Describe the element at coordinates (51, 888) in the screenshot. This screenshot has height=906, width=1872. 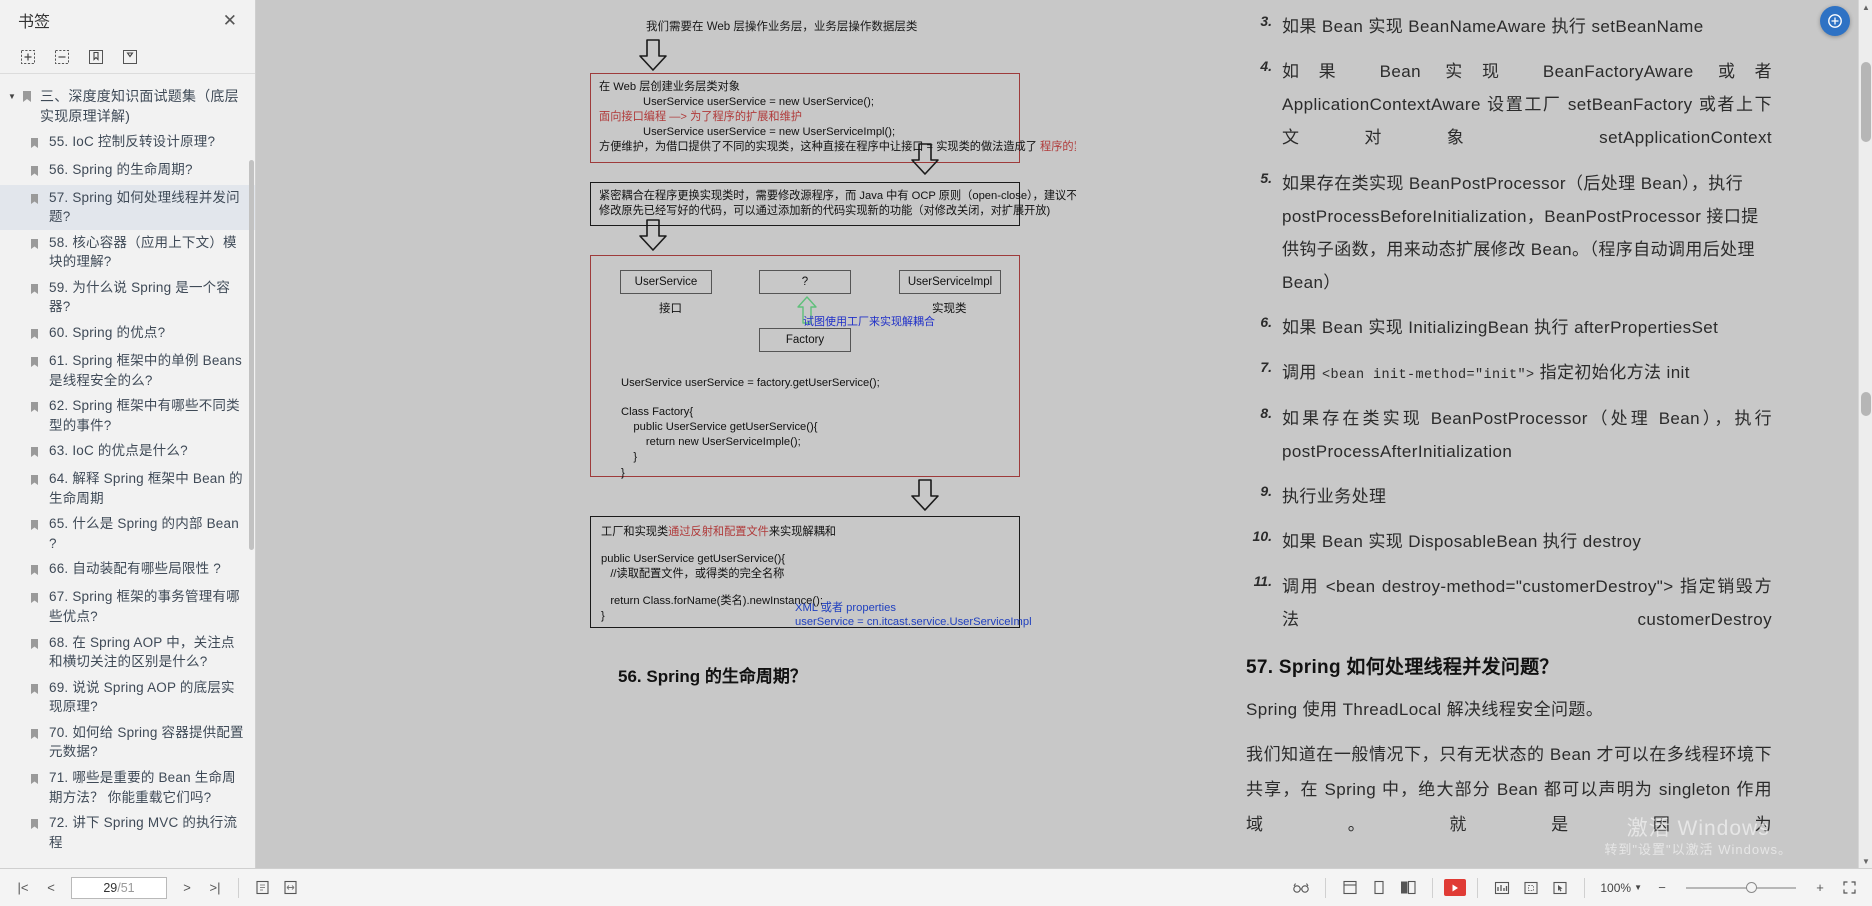
I see `prev-page-button: <` at that location.